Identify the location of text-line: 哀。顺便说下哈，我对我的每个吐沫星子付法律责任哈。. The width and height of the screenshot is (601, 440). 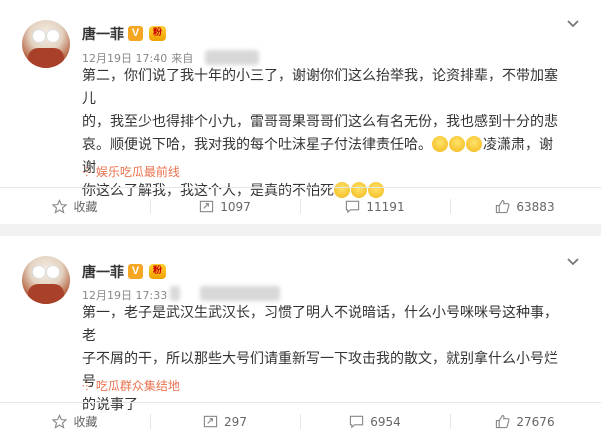
(257, 145).